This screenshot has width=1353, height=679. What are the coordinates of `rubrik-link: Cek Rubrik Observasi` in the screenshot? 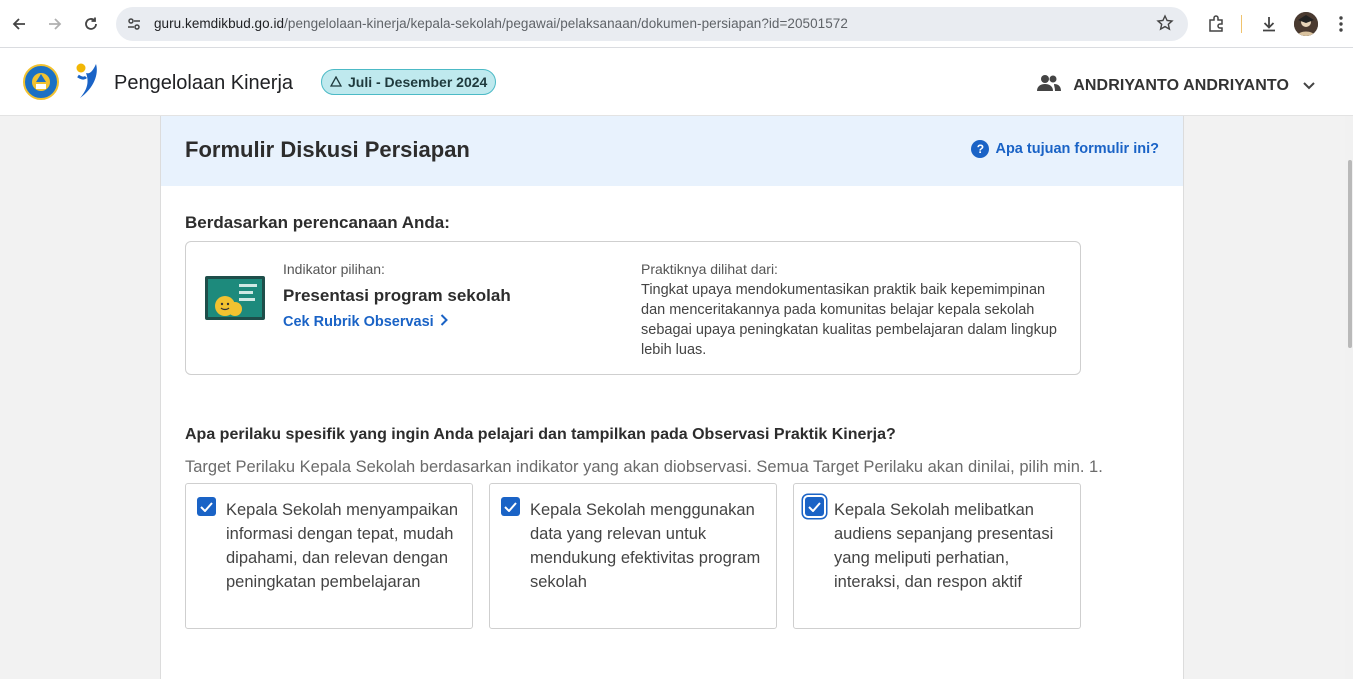 It's located at (365, 322).